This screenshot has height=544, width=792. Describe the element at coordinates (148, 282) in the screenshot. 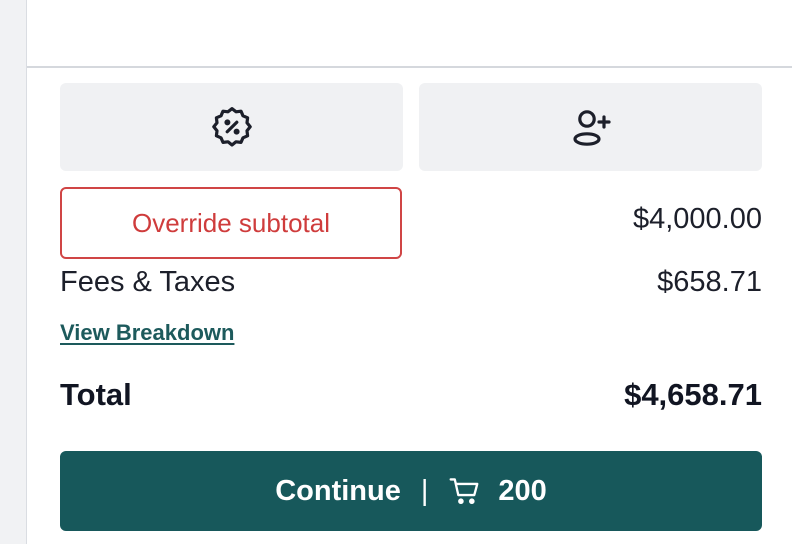

I see `fees-taxes-label: Fees & Taxes` at that location.